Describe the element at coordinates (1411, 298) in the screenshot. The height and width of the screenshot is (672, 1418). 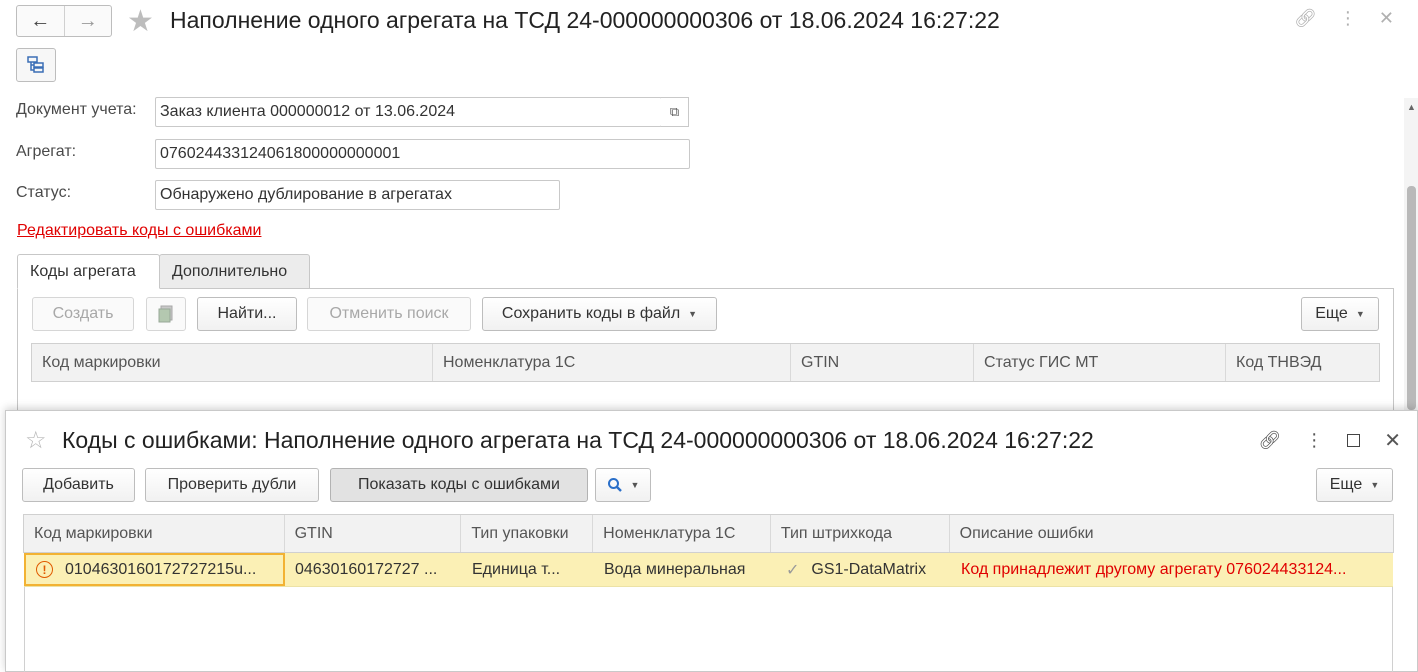
I see `scrollbar-thumb` at that location.